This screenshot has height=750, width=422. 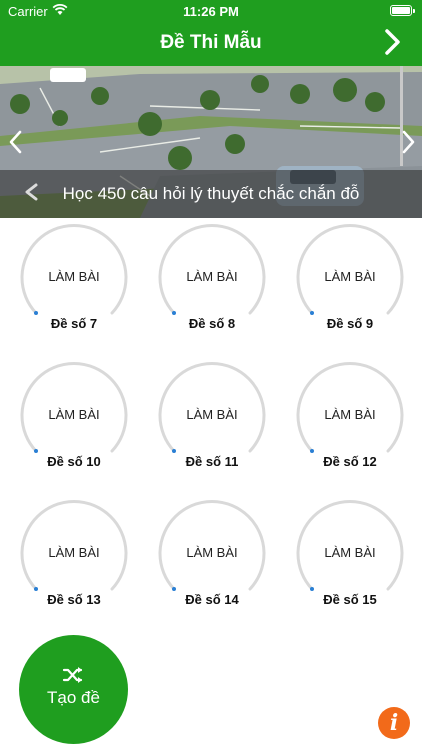 What do you see at coordinates (212, 461) in the screenshot?
I see `exam-label: Đề số 11` at bounding box center [212, 461].